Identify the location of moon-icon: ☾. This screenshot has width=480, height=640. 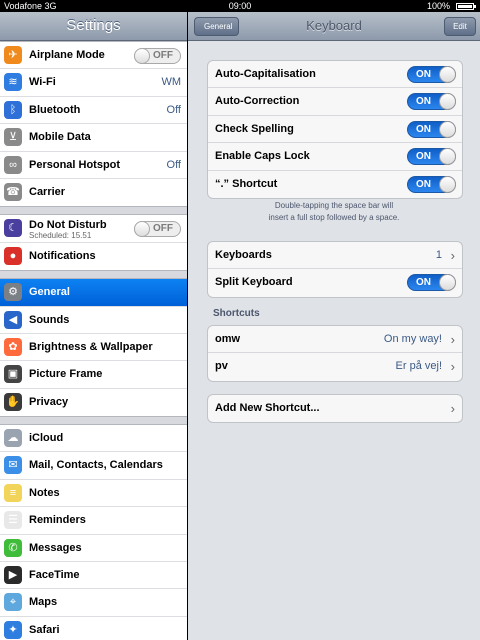
(13, 228).